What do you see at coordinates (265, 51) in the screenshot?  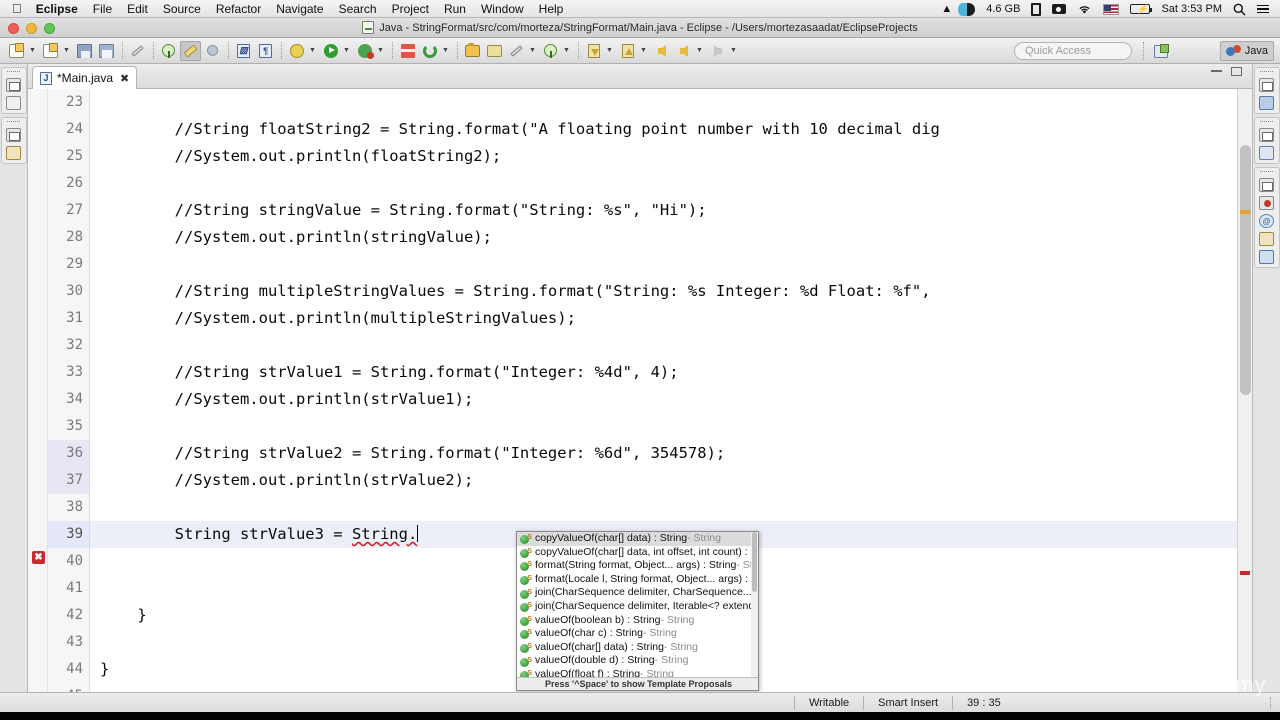 I see `show-whitespace-button: ¶` at bounding box center [265, 51].